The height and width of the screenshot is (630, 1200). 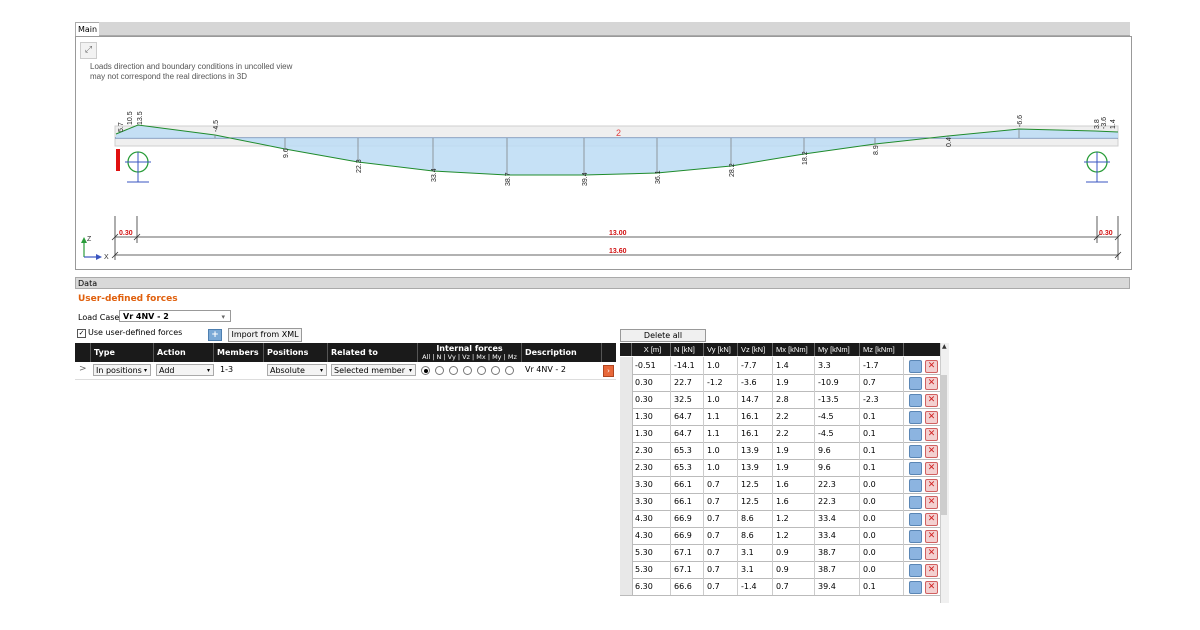 I want to click on cell-x: 6.30, so click(x=651, y=586).